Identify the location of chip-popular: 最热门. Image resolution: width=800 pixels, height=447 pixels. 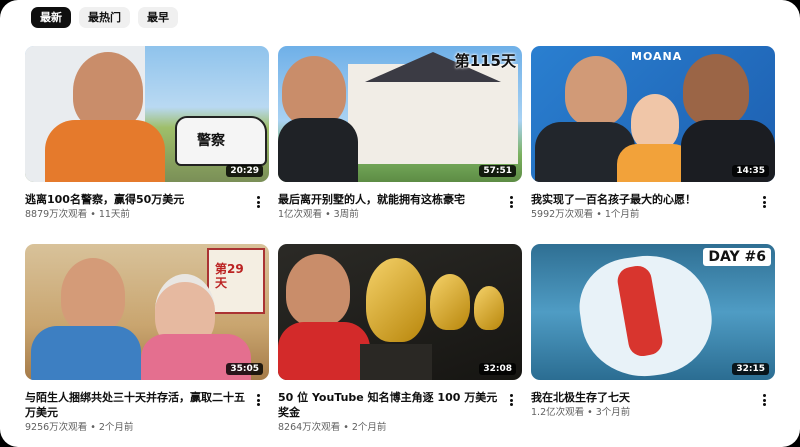
(104, 17).